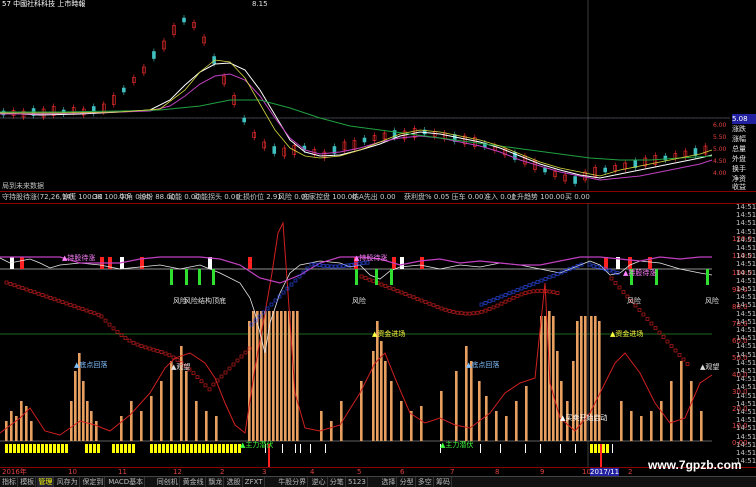  Describe the element at coordinates (357, 482) in the screenshot. I see `tab-14: 5123` at that location.